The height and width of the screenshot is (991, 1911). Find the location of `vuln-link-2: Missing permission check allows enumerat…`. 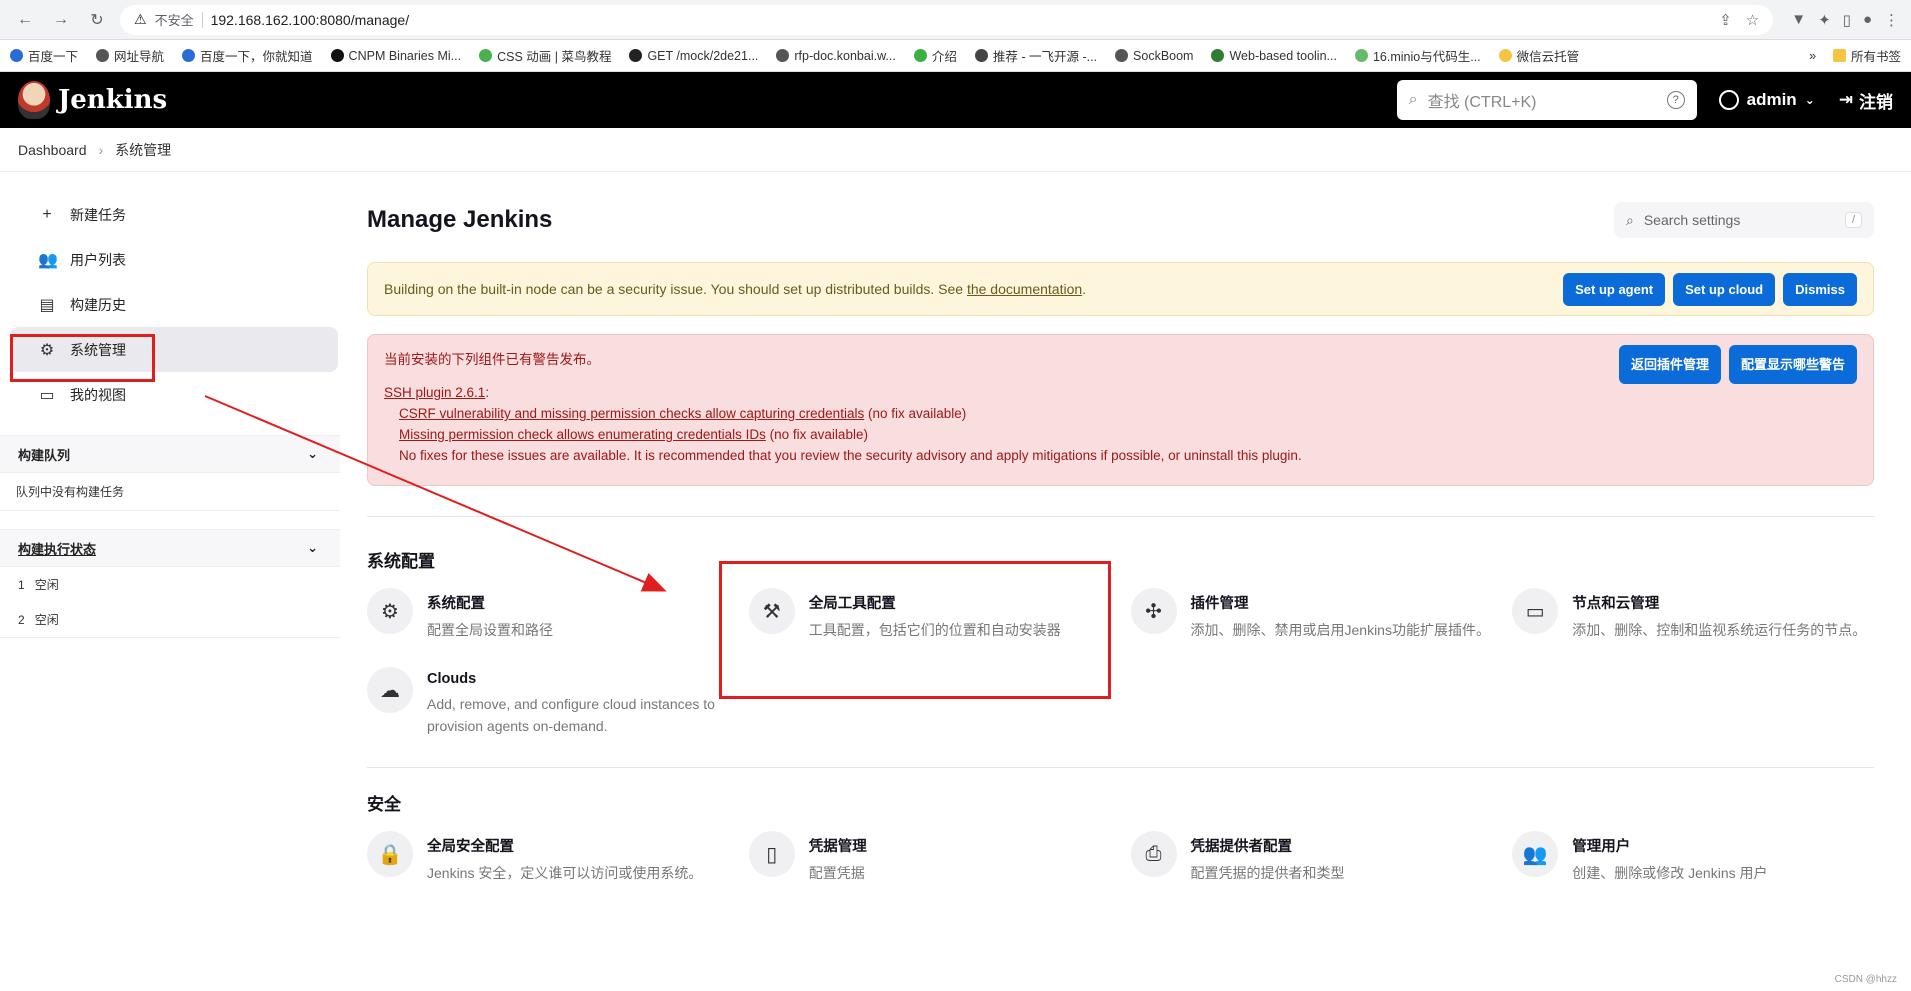

vuln-link-2: Missing permission check allows enumerat… is located at coordinates (582, 434).